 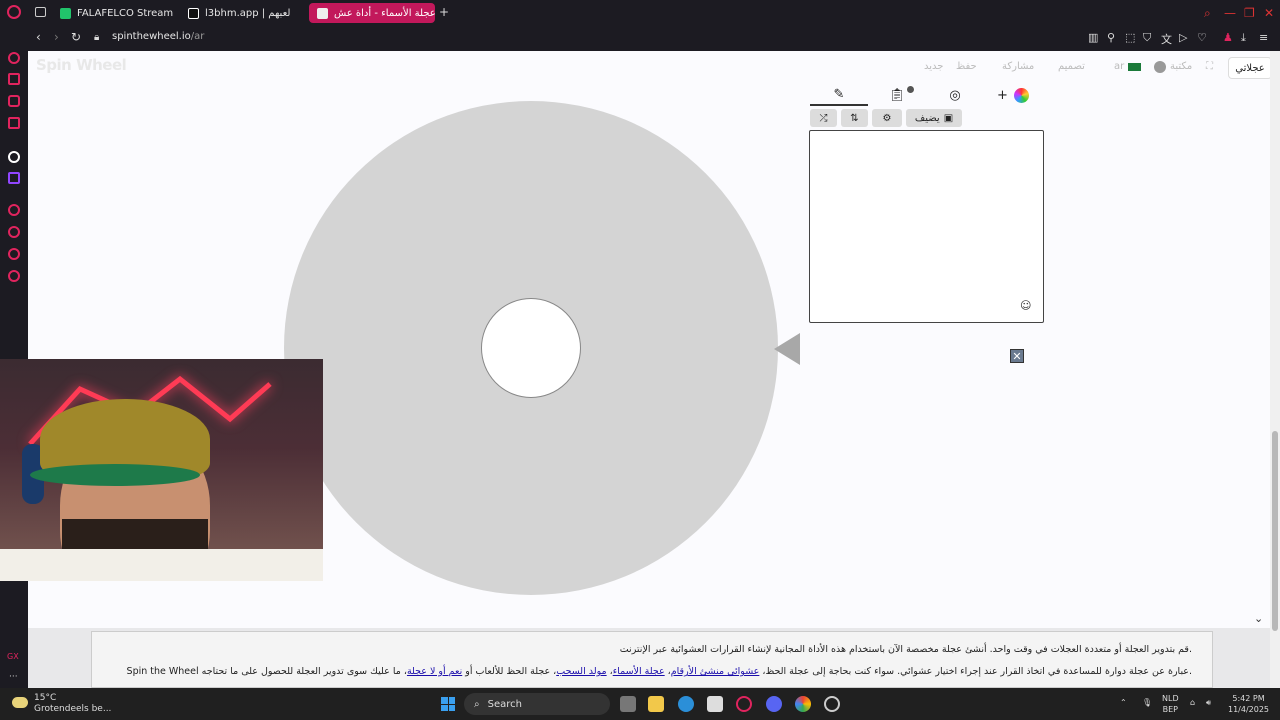 I want to click on menu-language: ar, so click(x=1119, y=66).